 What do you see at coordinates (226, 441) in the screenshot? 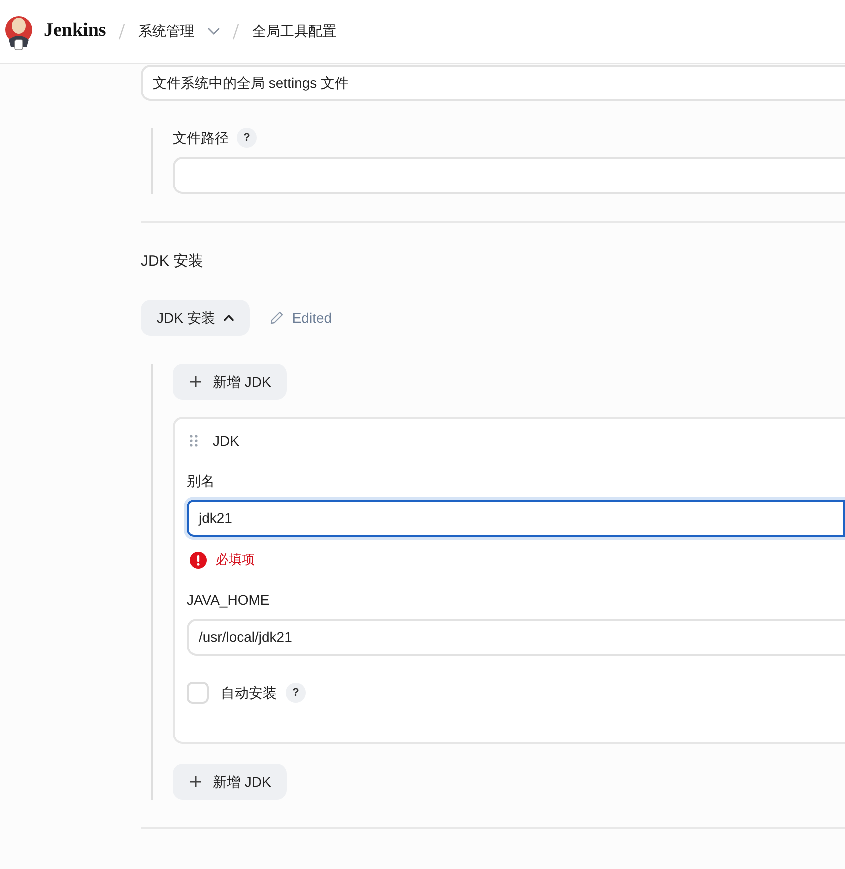
I see `card-title: JDK` at bounding box center [226, 441].